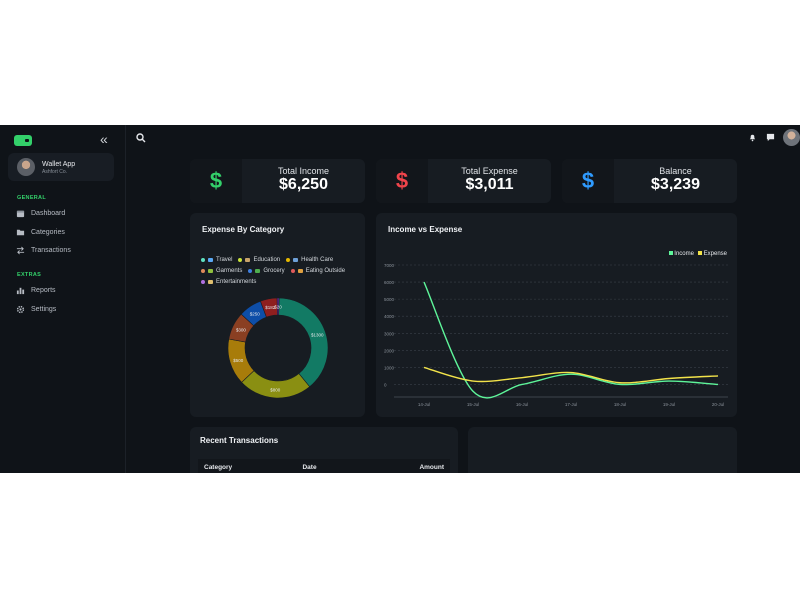 The height and width of the screenshot is (600, 800). Describe the element at coordinates (791, 137) in the screenshot. I see `profile-avatar` at that location.